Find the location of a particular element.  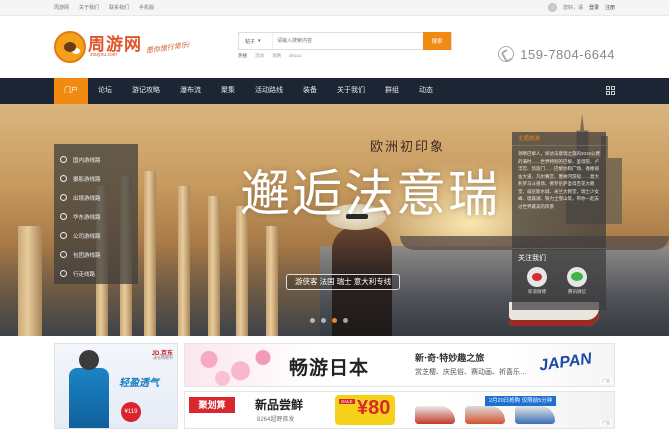

search-category-select: 帖子 ▾ is located at coordinates (256, 41).